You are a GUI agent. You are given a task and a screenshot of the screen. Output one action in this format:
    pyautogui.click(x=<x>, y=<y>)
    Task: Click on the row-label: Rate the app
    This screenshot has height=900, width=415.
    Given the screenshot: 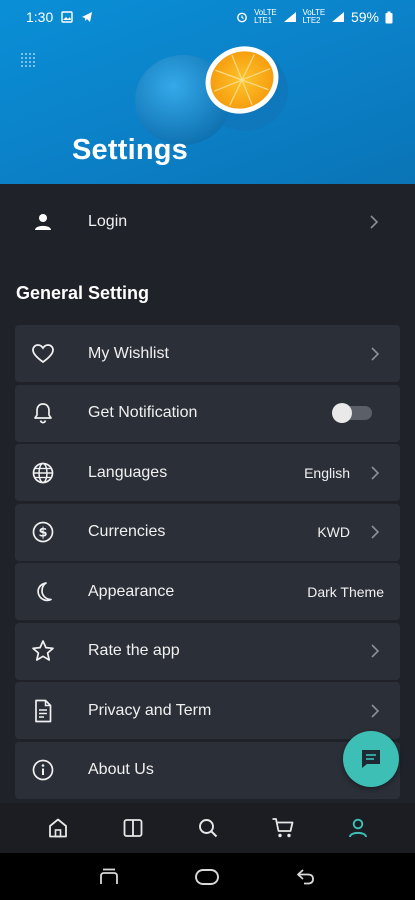 What is the action you would take?
    pyautogui.click(x=134, y=650)
    